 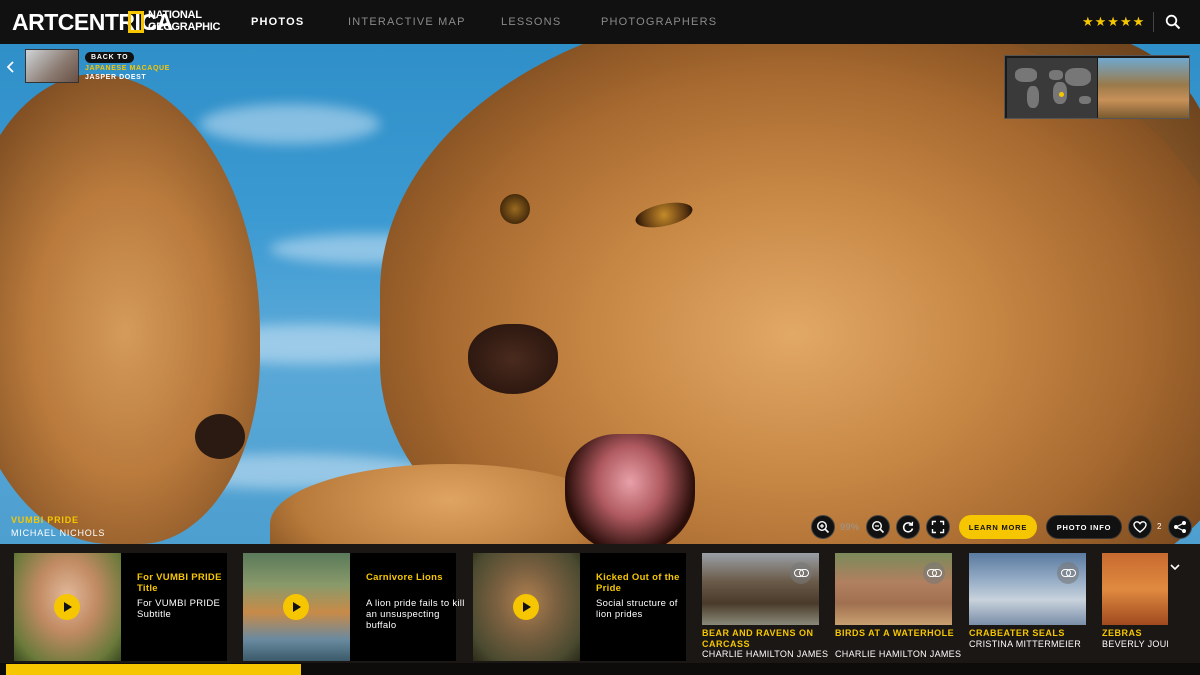 I want to click on zoom-out-button, so click(x=878, y=527).